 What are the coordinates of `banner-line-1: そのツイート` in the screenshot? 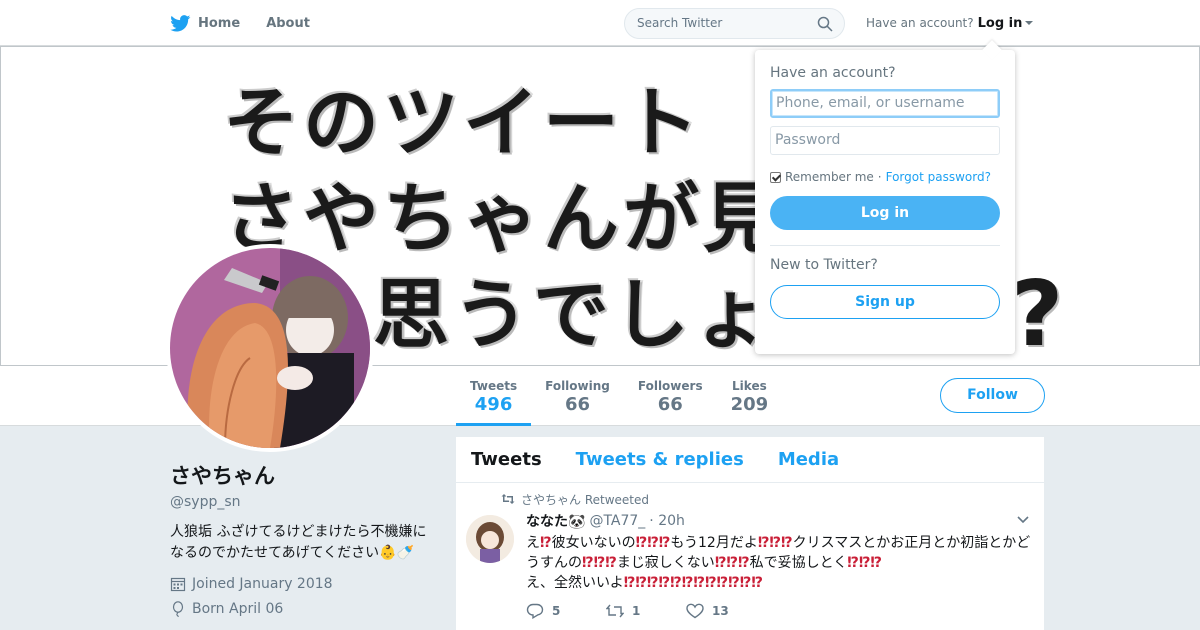 It's located at (463, 122).